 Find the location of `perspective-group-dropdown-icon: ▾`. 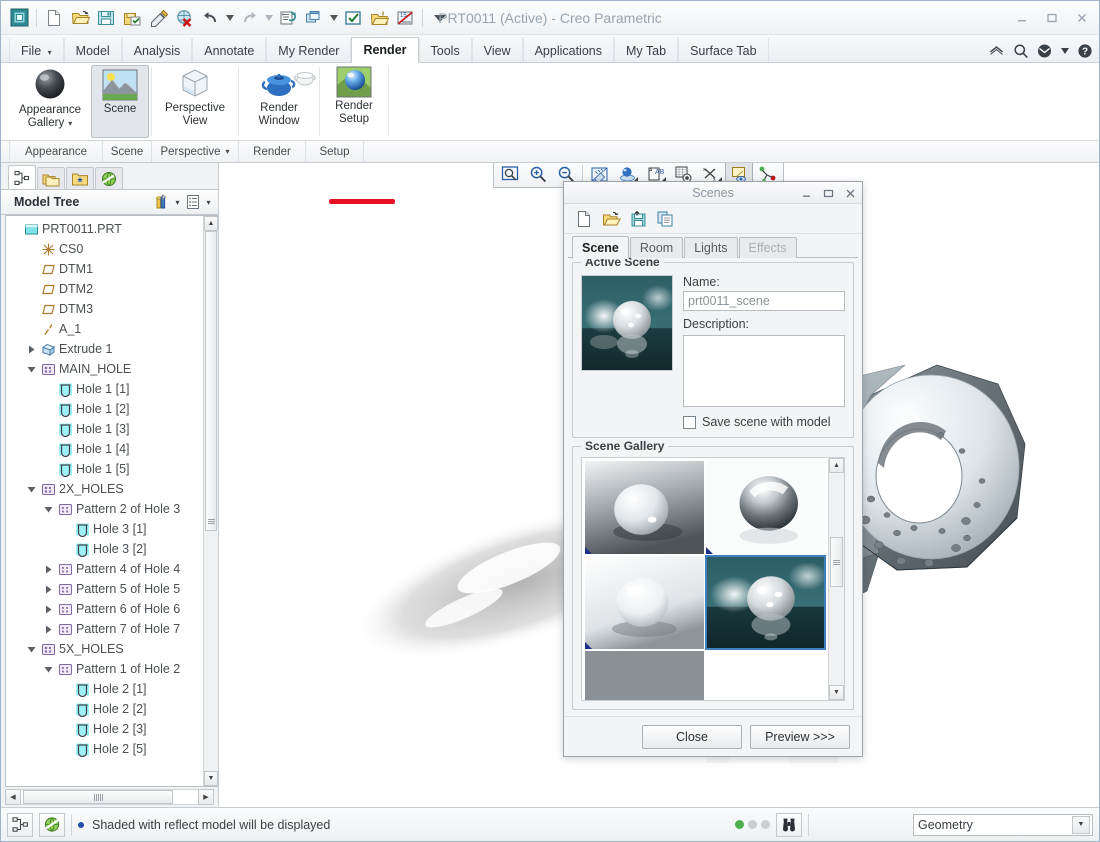

perspective-group-dropdown-icon: ▾ is located at coordinates (228, 151).